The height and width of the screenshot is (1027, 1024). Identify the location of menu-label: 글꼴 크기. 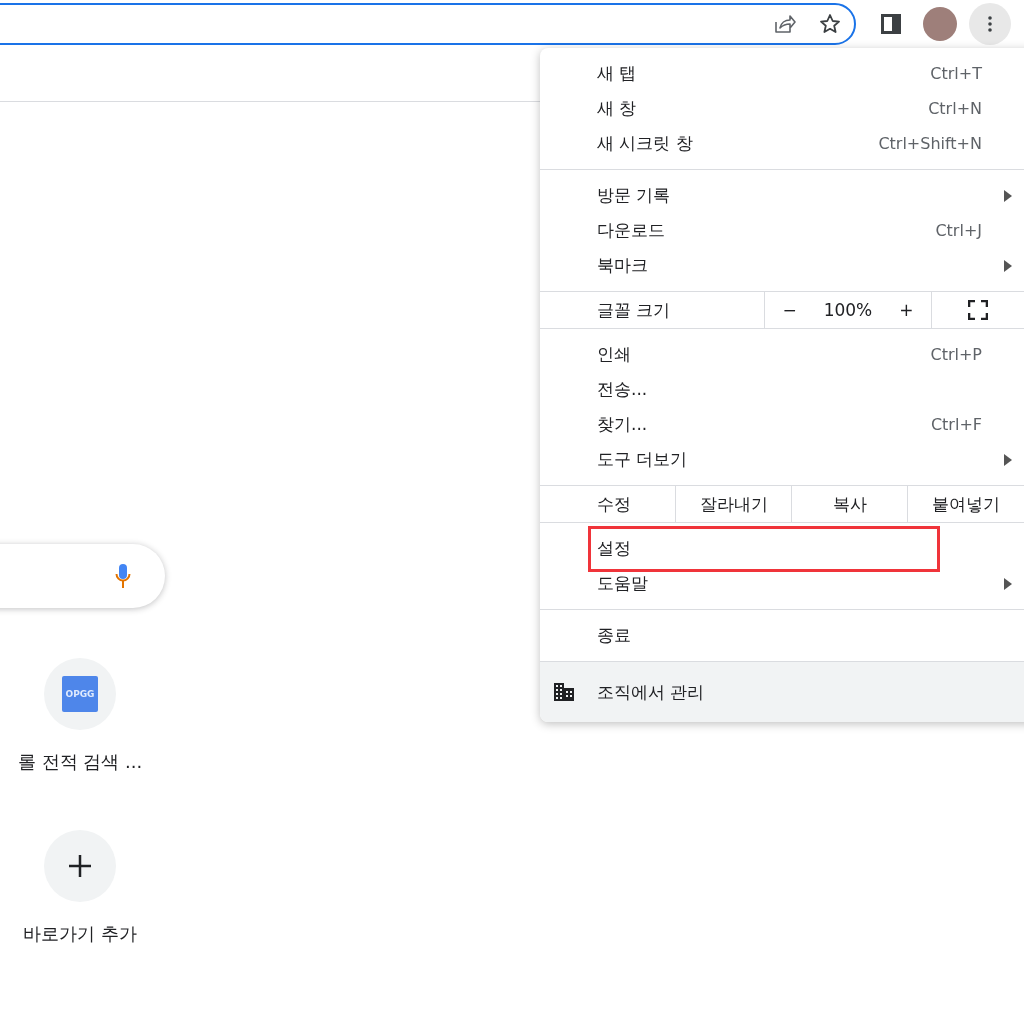
(652, 310).